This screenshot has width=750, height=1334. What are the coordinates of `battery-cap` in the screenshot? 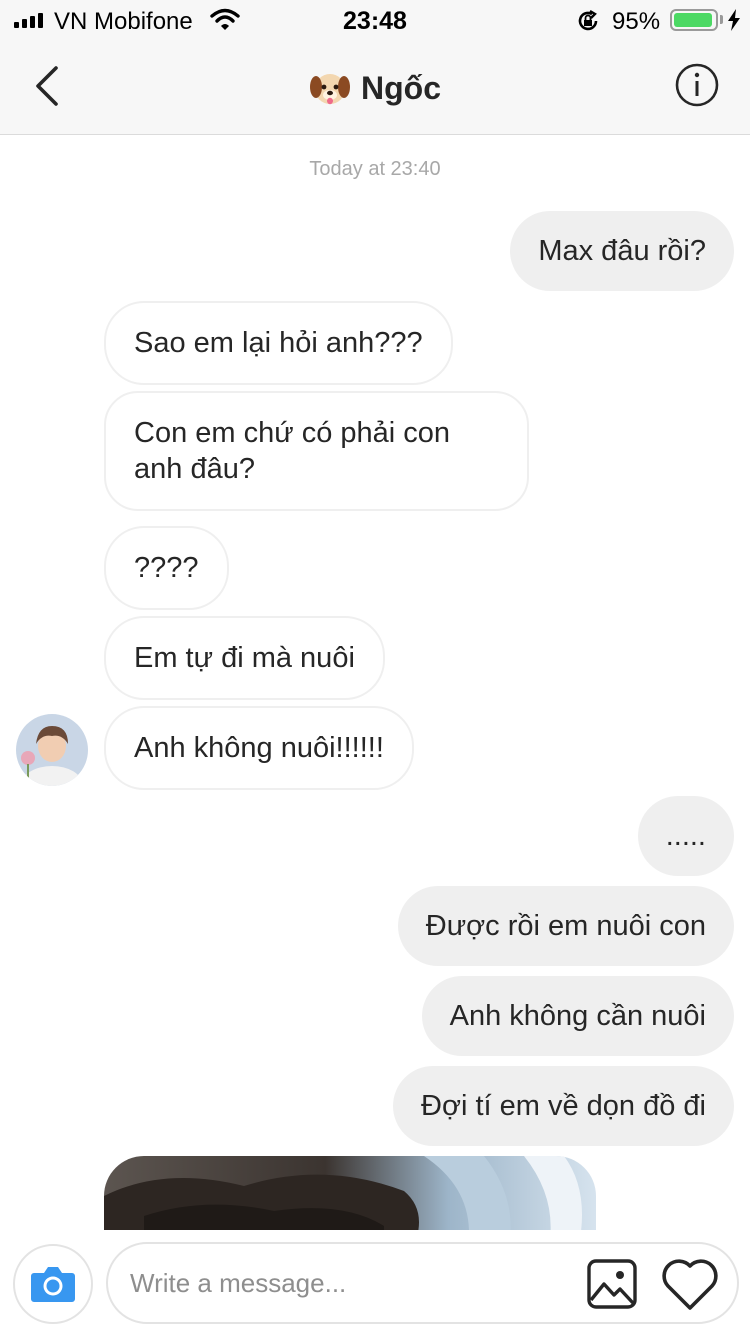 It's located at (721, 19).